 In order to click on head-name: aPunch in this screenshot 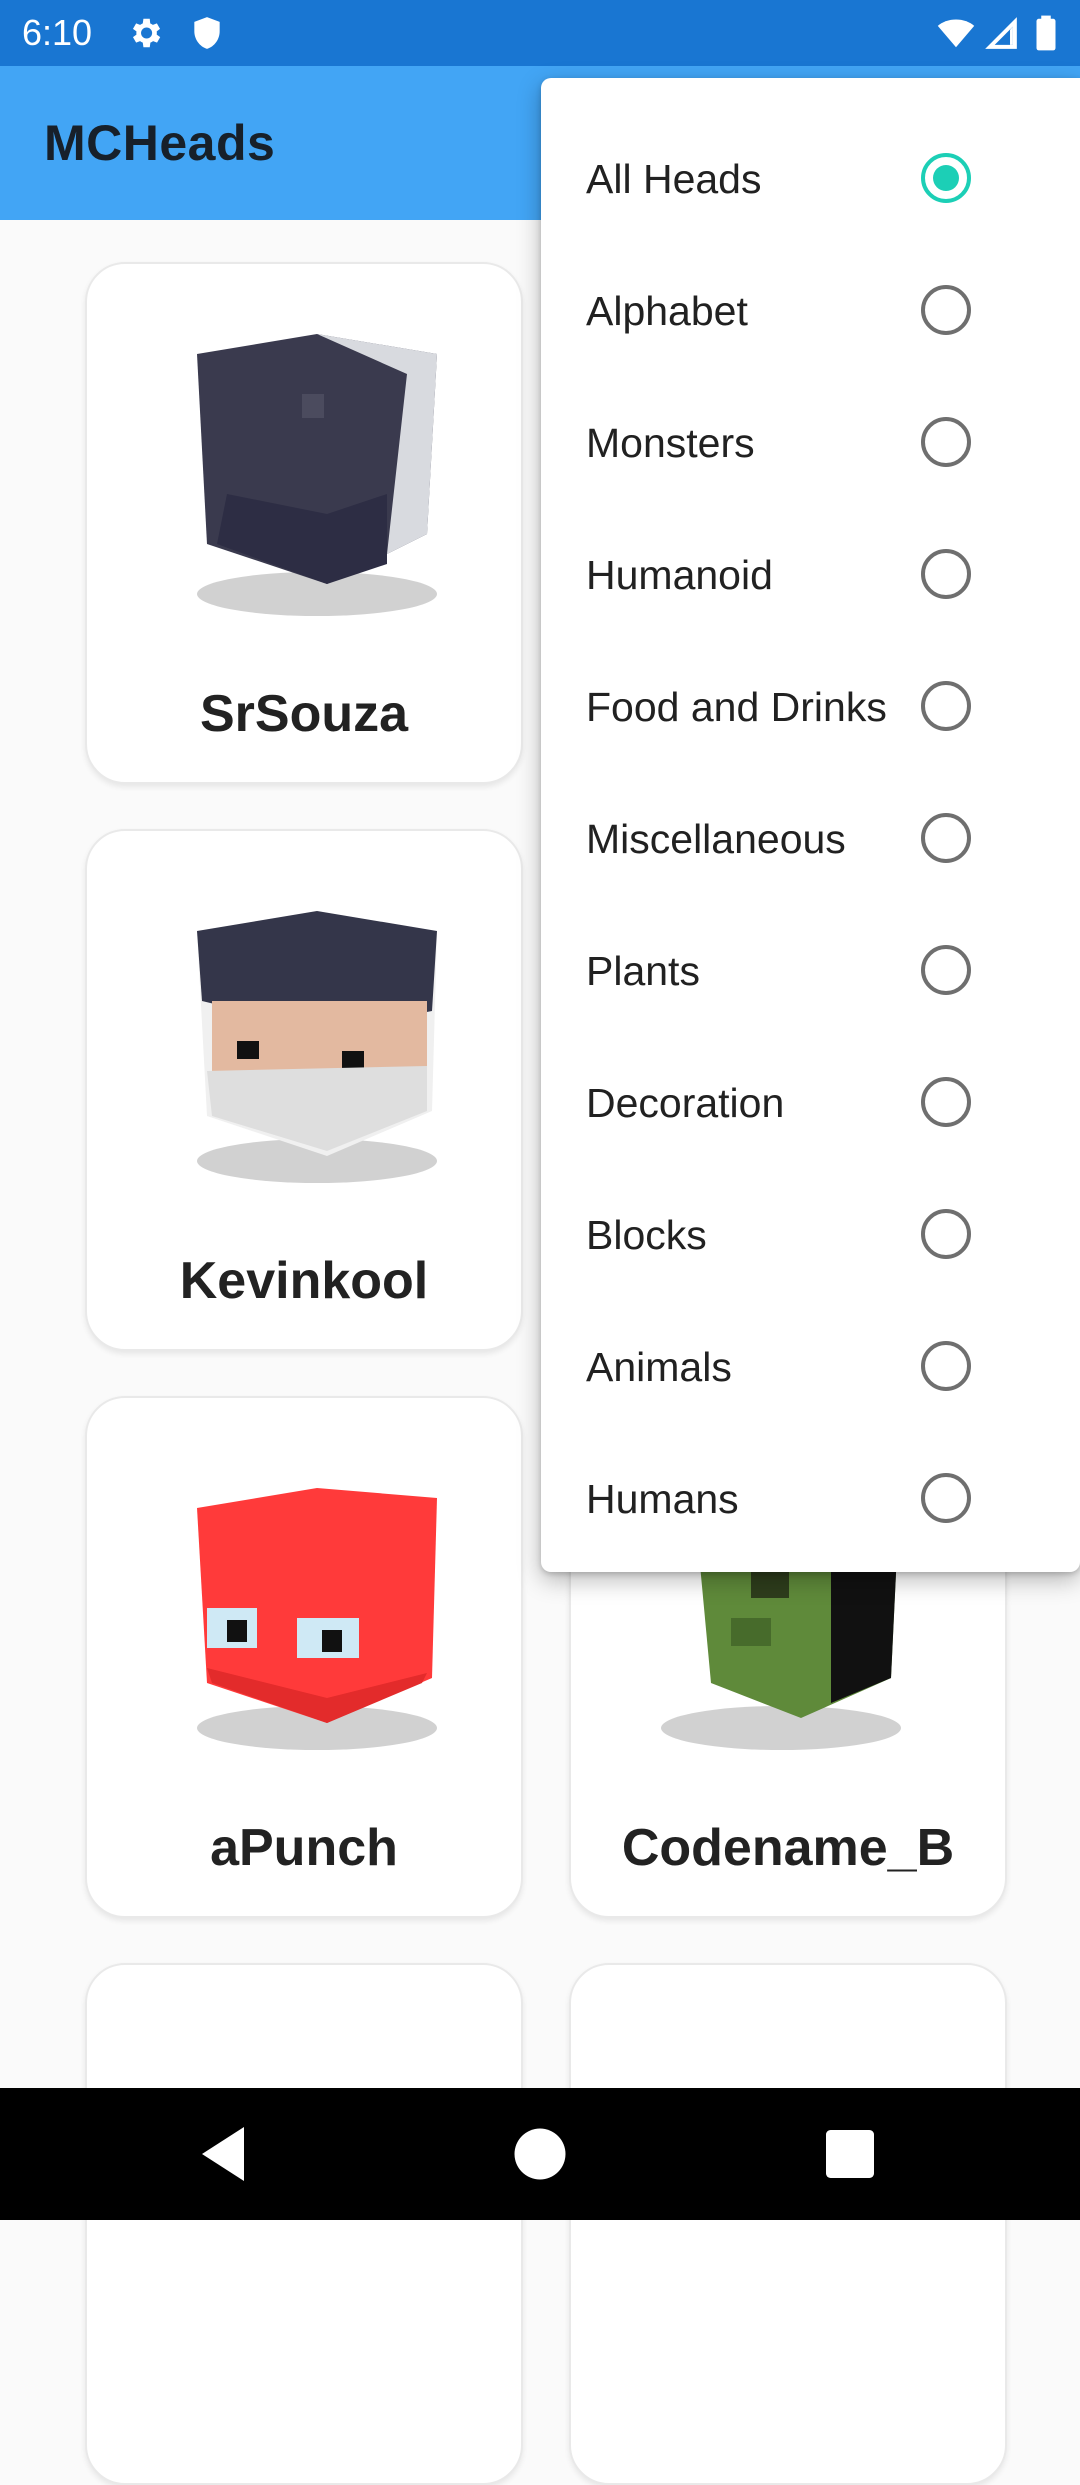, I will do `click(304, 1848)`.